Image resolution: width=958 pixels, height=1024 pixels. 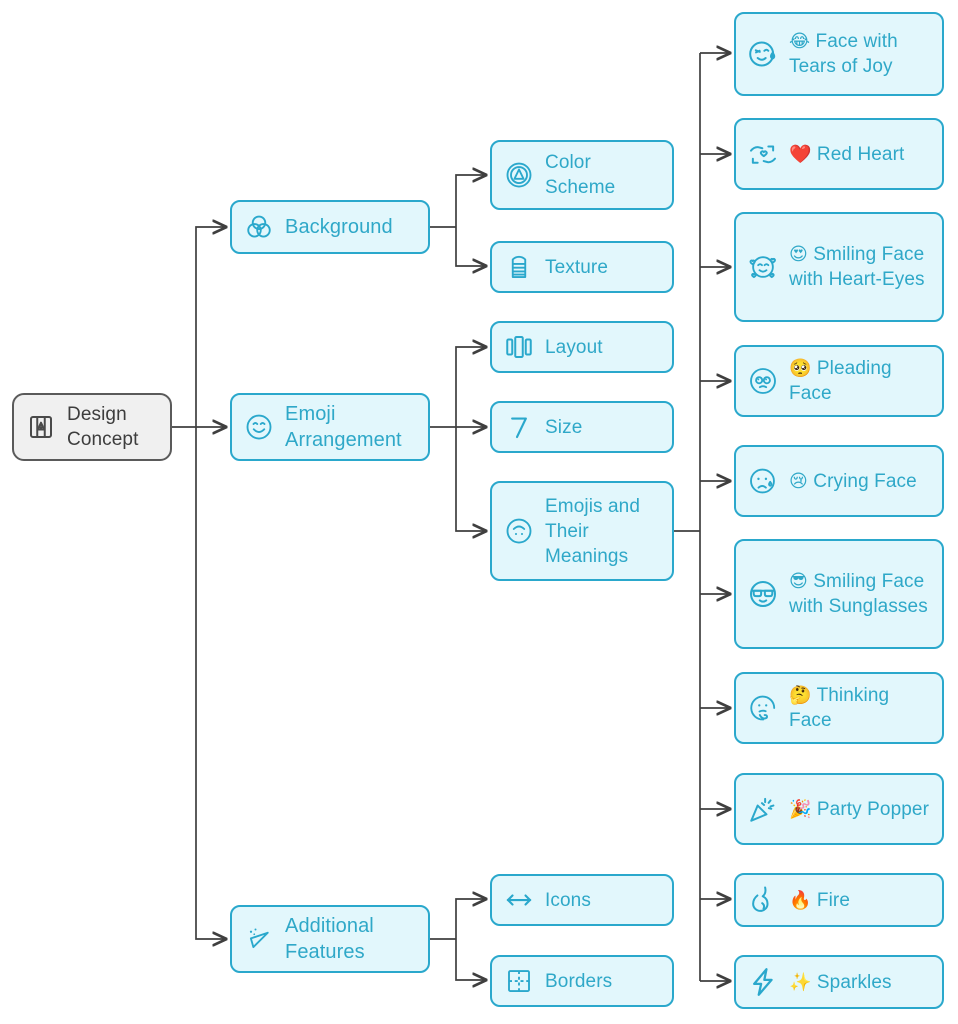 I want to click on node-design-concept: Design Concept, so click(x=92, y=427).